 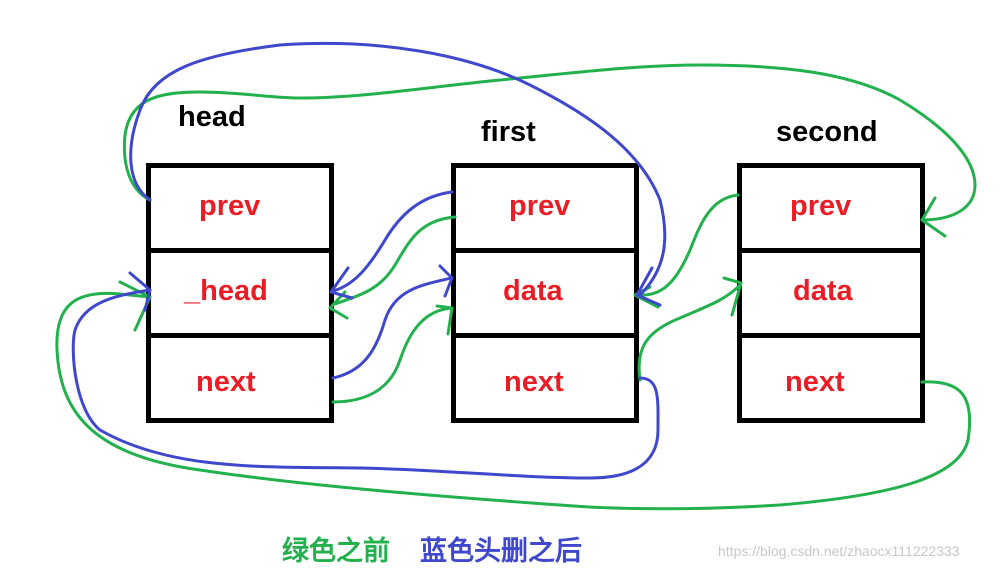 What do you see at coordinates (689, 332) in the screenshot?
I see `green-arrow-first-next-to-second` at bounding box center [689, 332].